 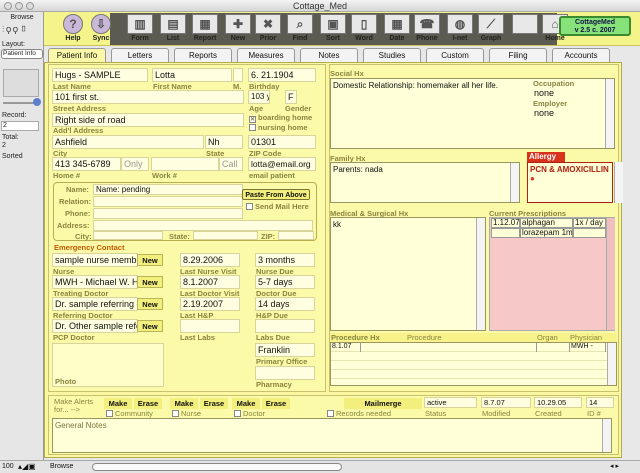 What do you see at coordinates (19, 6) in the screenshot?
I see `minimize-button` at bounding box center [19, 6].